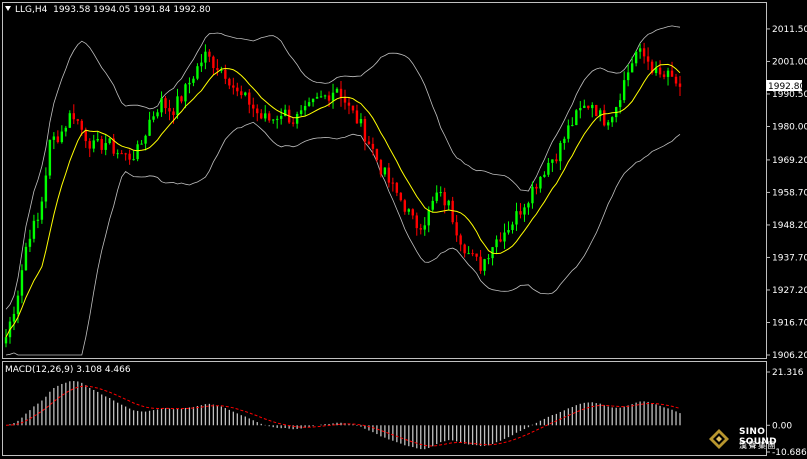 This screenshot has width=807, height=459. I want to click on dropdown-icon, so click(8, 8).